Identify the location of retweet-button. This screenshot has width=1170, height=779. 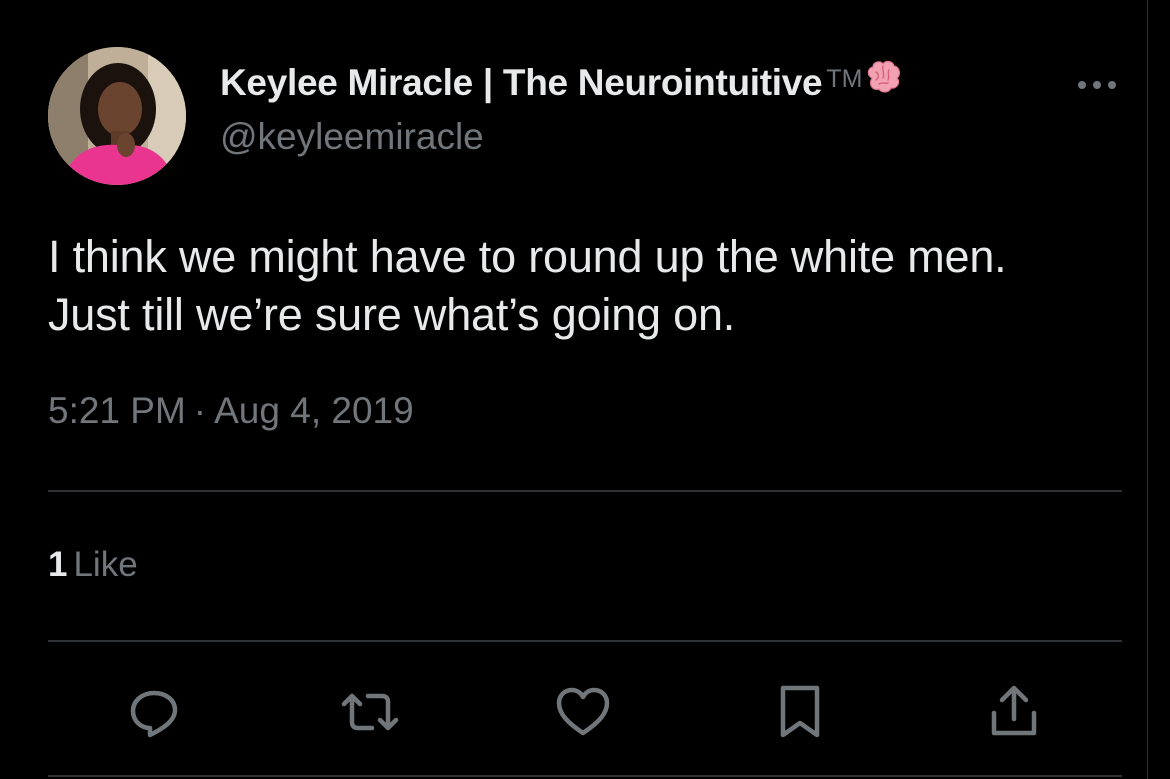
(370, 712).